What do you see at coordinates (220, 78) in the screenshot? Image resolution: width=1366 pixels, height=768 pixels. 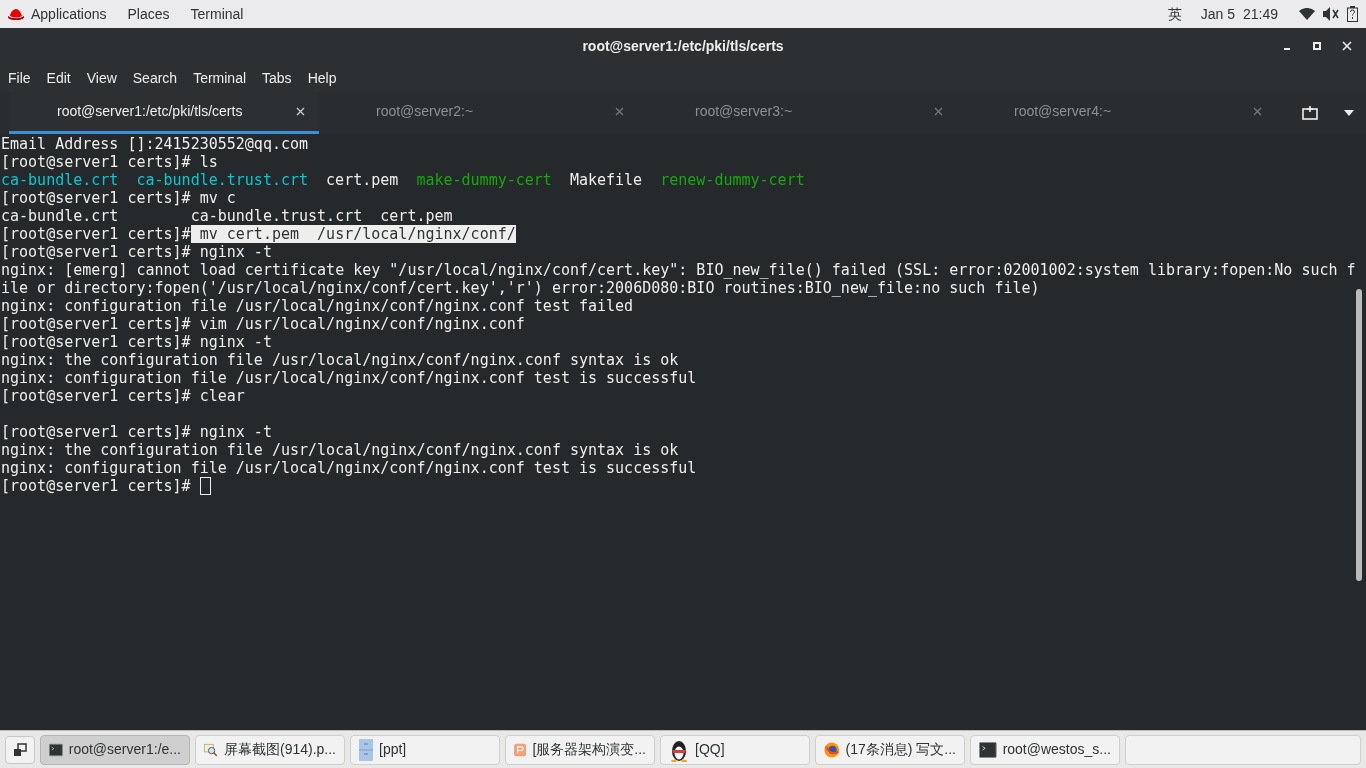 I see `menu-item: Terminal` at bounding box center [220, 78].